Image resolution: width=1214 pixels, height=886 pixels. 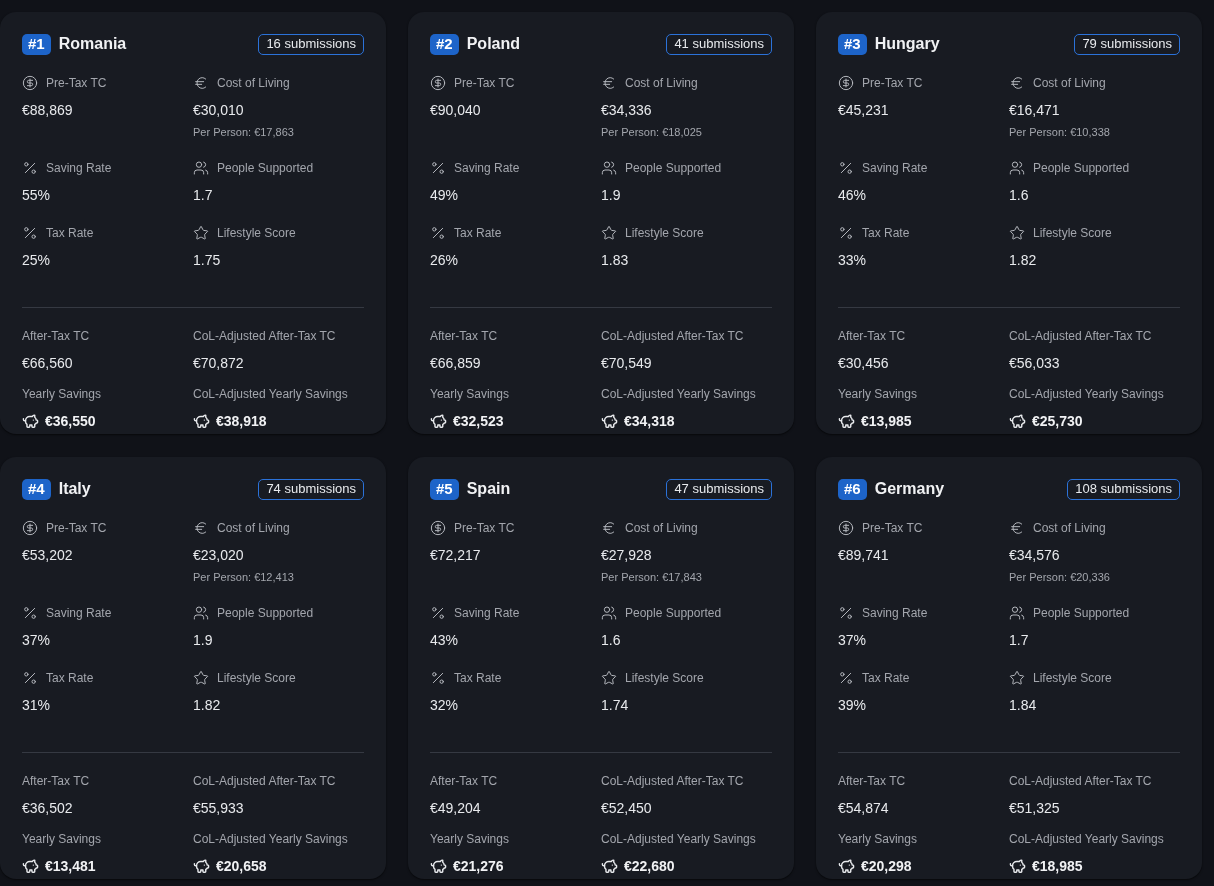 What do you see at coordinates (626, 808) in the screenshot?
I see `summary-value: €52,450` at bounding box center [626, 808].